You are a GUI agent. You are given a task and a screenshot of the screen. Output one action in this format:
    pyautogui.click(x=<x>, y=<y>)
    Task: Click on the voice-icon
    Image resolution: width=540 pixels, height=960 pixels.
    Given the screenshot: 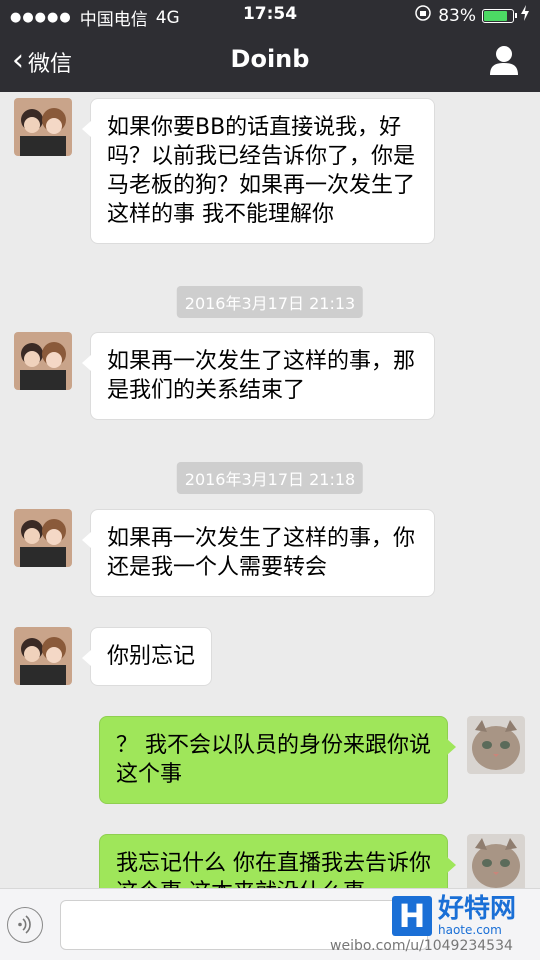 What is the action you would take?
    pyautogui.click(x=24, y=924)
    